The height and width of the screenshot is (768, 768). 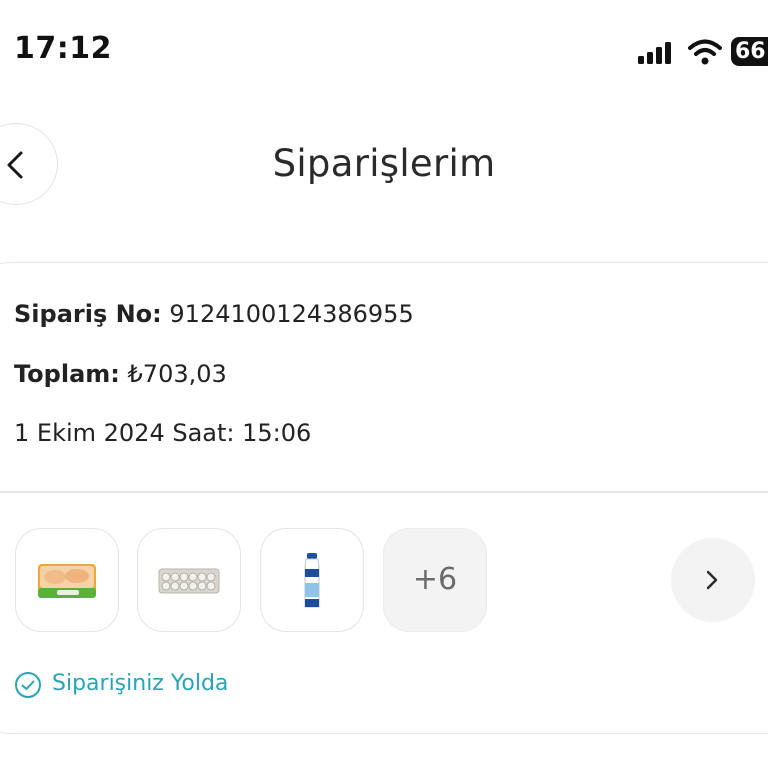 I want to click on order-total-line: Toplam: ₺703,03, so click(x=120, y=374).